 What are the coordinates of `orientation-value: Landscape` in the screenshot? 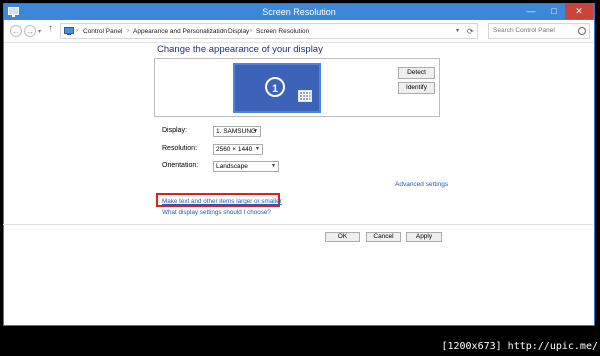 It's located at (232, 166).